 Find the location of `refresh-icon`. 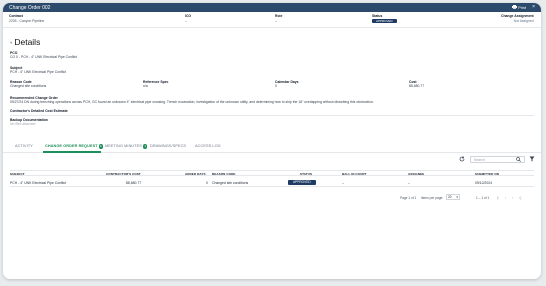

refresh-icon is located at coordinates (462, 159).